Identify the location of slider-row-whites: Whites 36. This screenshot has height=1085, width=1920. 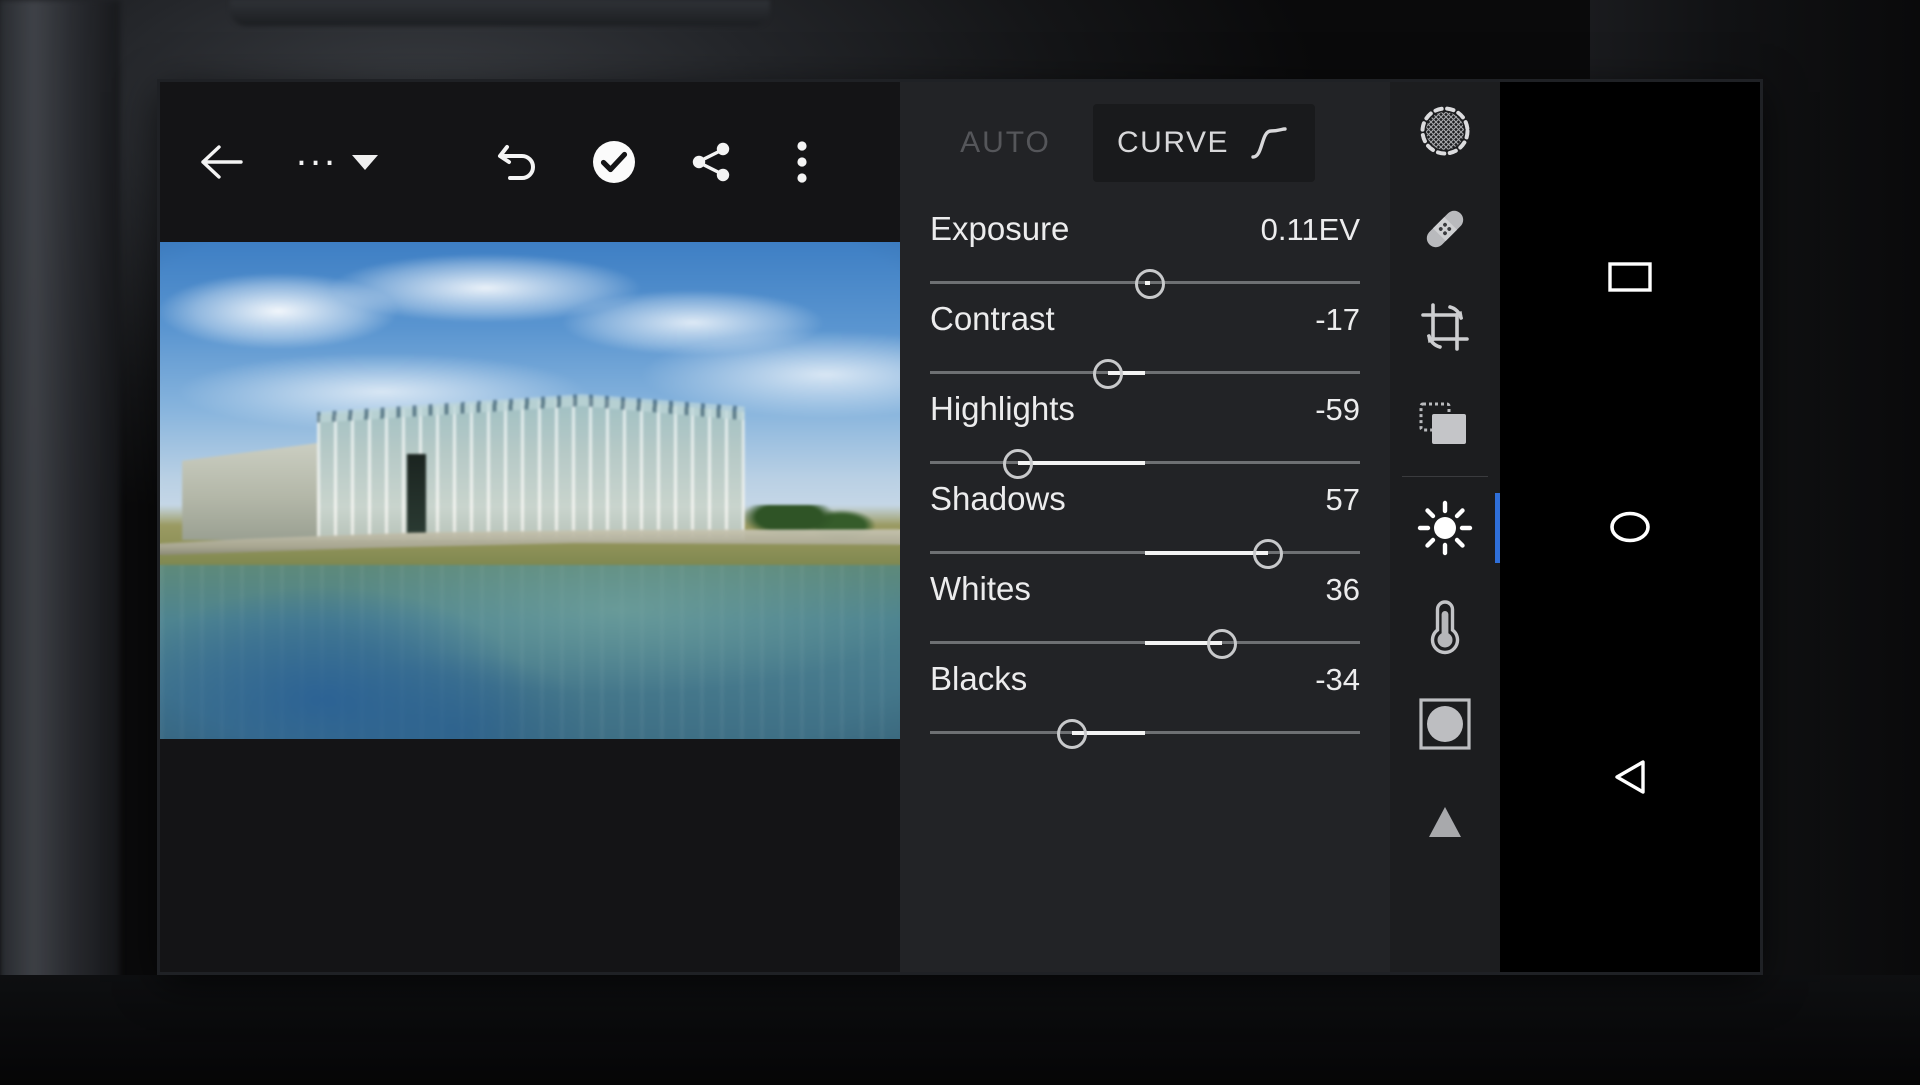
(1145, 614).